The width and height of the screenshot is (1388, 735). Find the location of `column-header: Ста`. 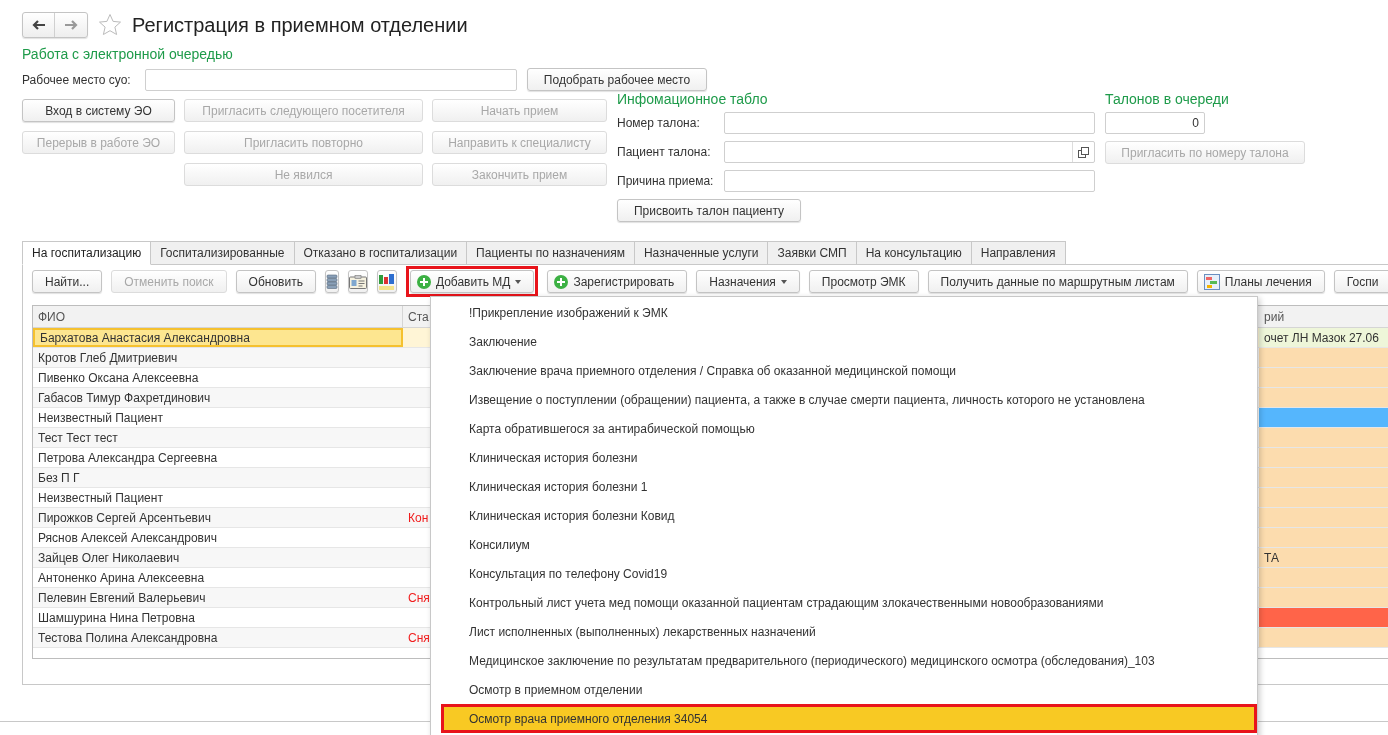

column-header: Ста is located at coordinates (418, 317).